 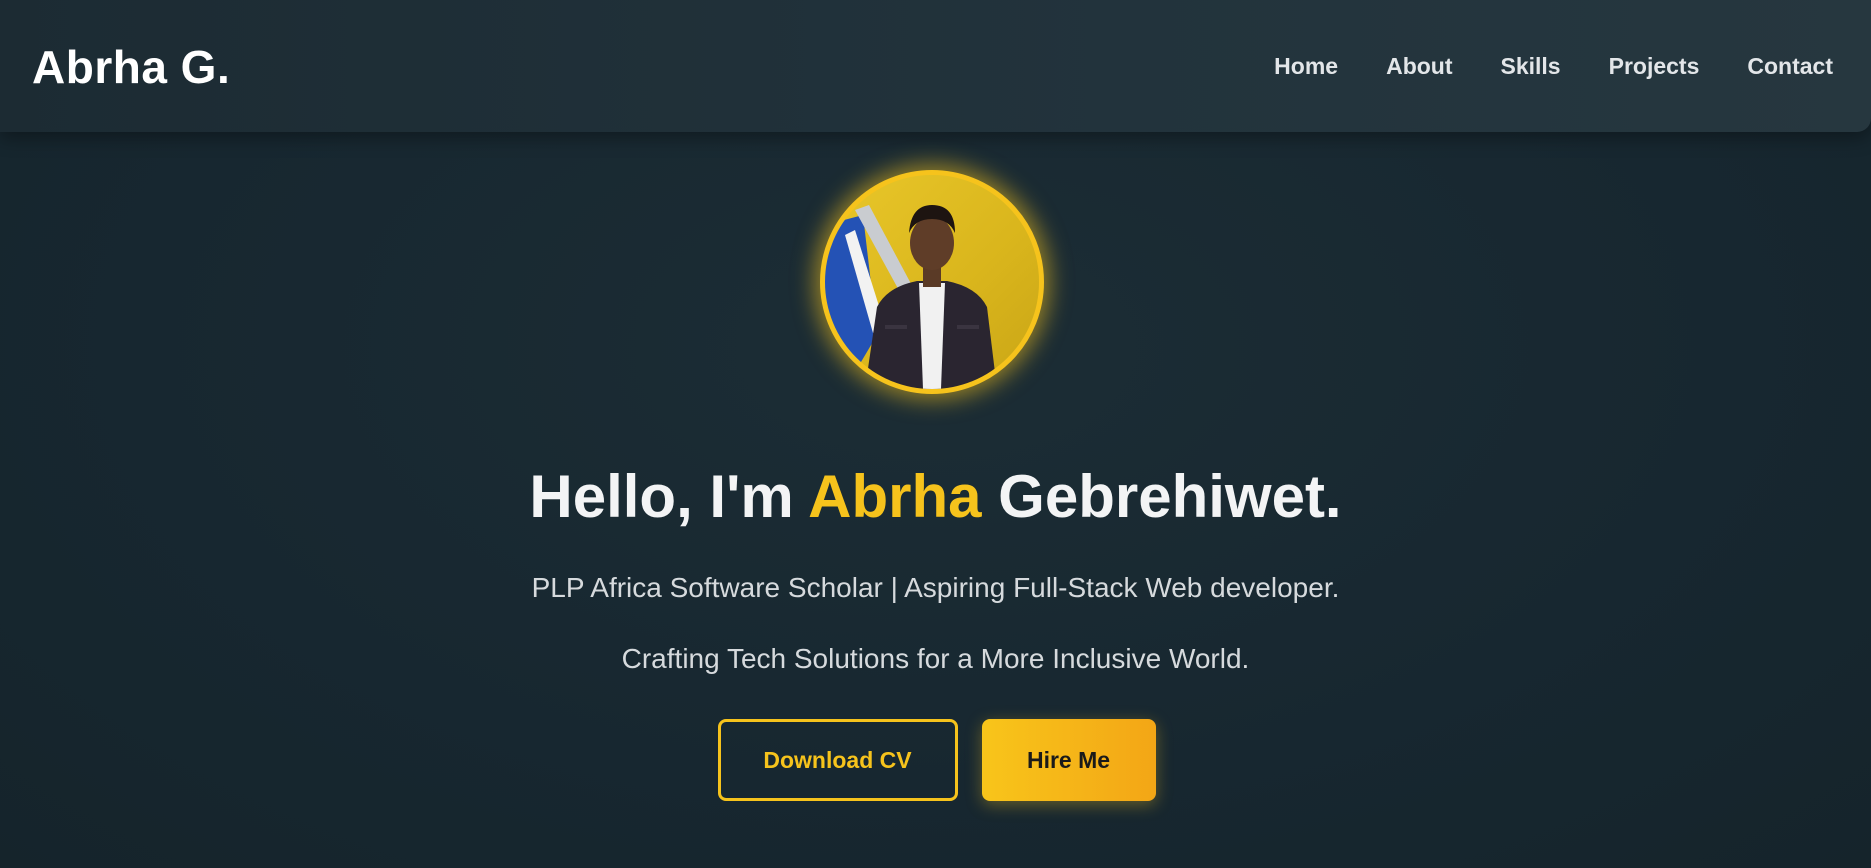 I want to click on hero-buttons: Download CV Hire Me, so click(x=935, y=760).